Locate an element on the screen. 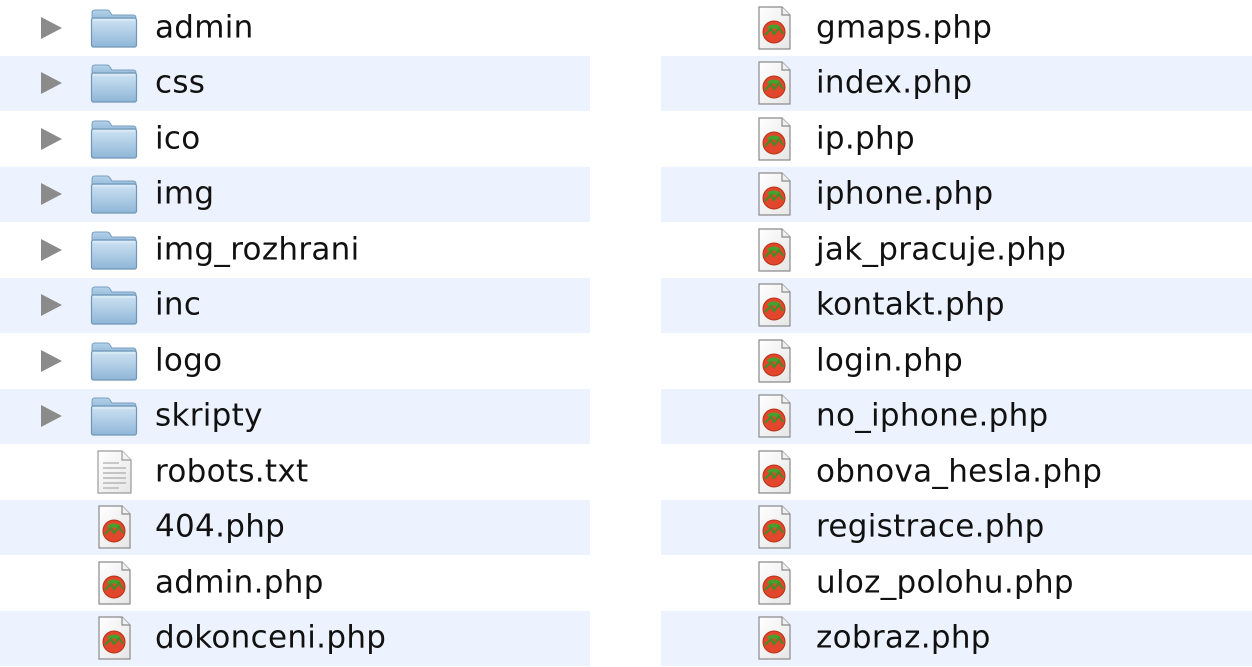  file-name-label: obnova_hesla.php is located at coordinates (959, 471).